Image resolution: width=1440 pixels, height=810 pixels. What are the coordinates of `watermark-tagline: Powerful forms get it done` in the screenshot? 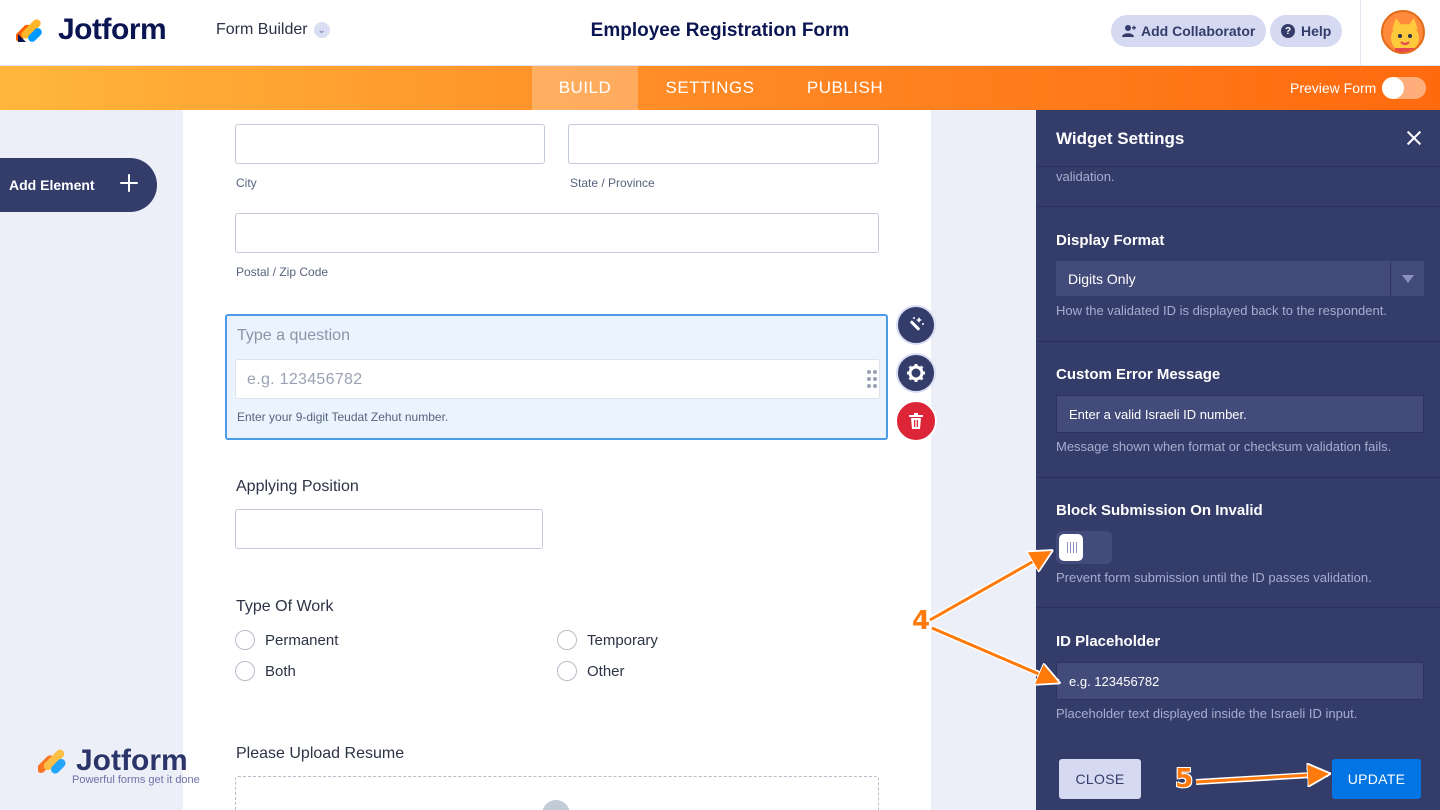 It's located at (136, 780).